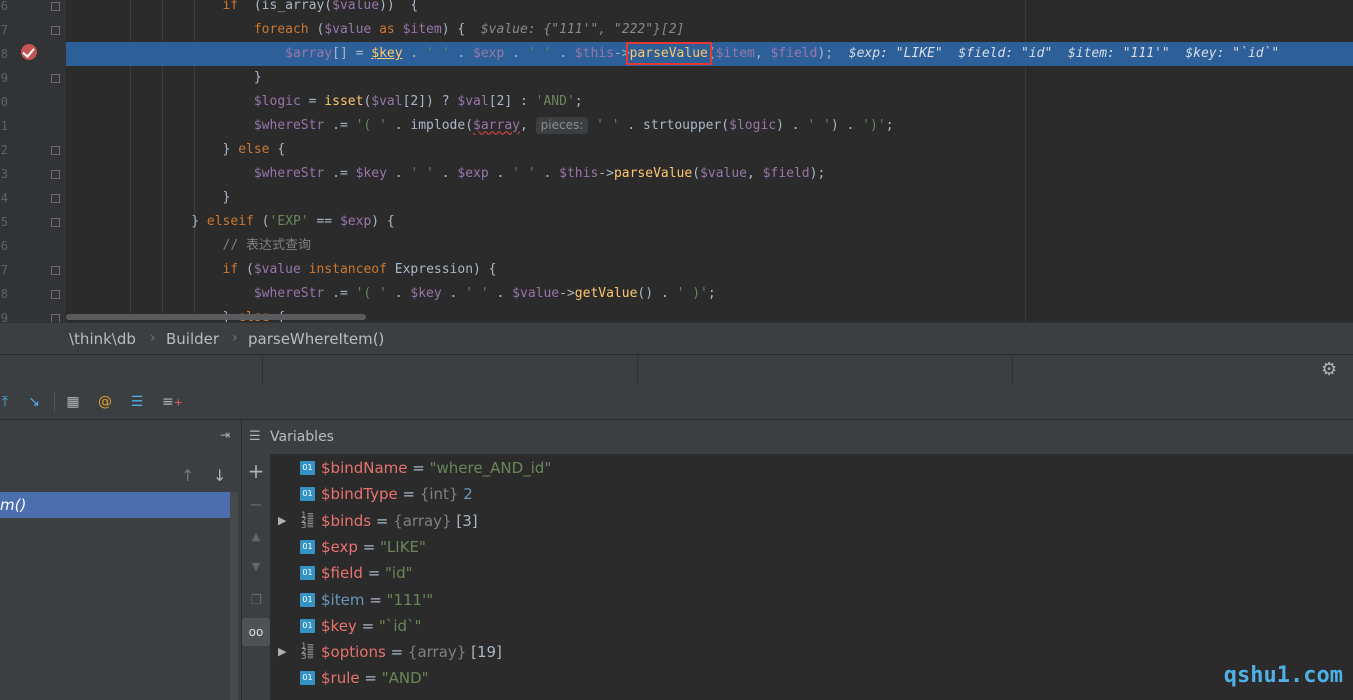 Image resolution: width=1353 pixels, height=700 pixels. What do you see at coordinates (4, 126) in the screenshot?
I see `line-number: 1` at bounding box center [4, 126].